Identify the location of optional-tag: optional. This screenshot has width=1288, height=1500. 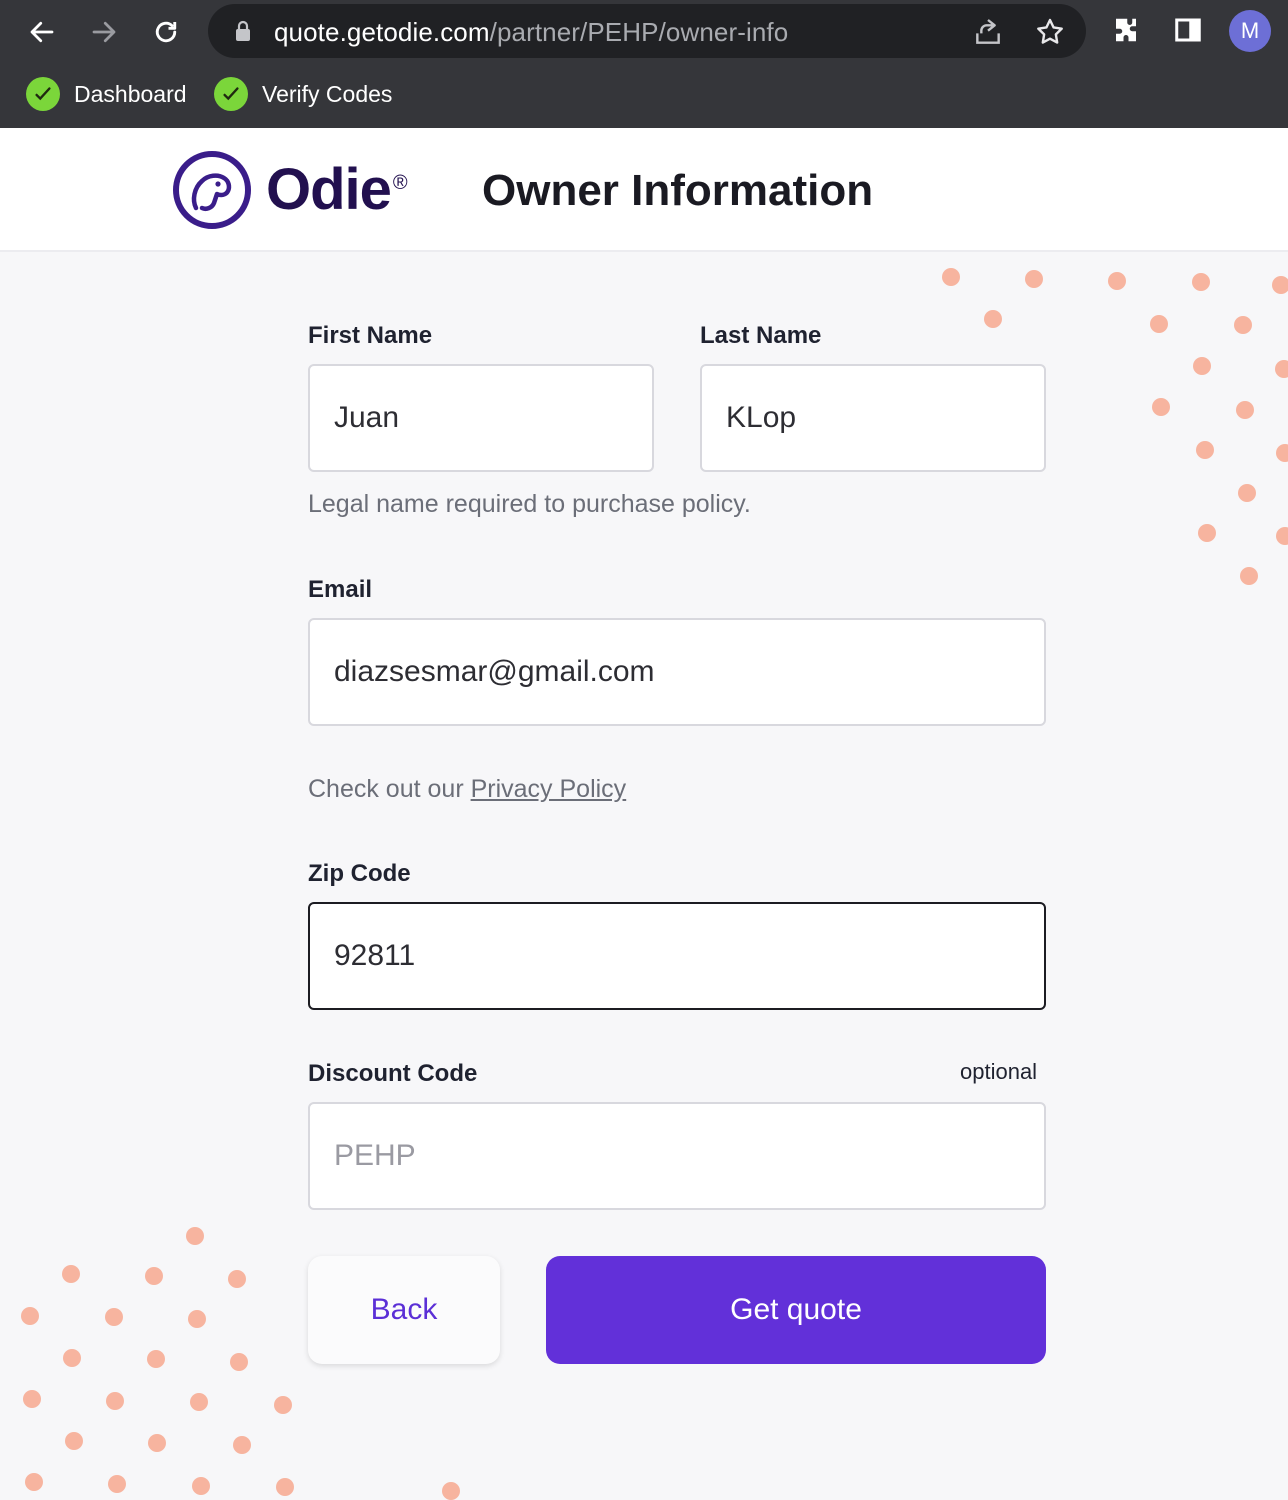
(999, 1071).